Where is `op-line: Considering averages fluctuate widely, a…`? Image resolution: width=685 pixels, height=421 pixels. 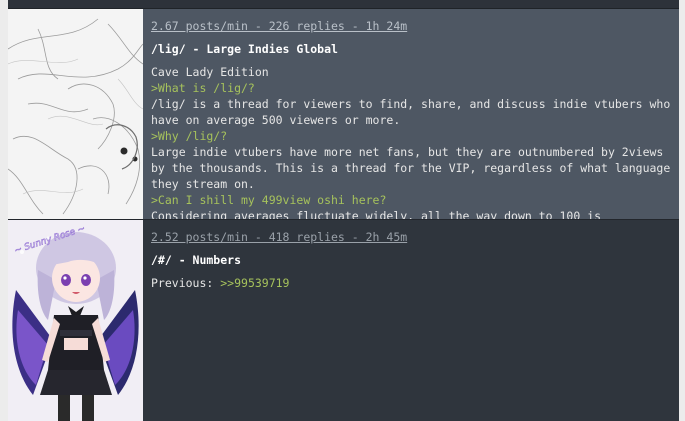
op-line: Considering averages fluctuate widely, a… is located at coordinates (376, 214).